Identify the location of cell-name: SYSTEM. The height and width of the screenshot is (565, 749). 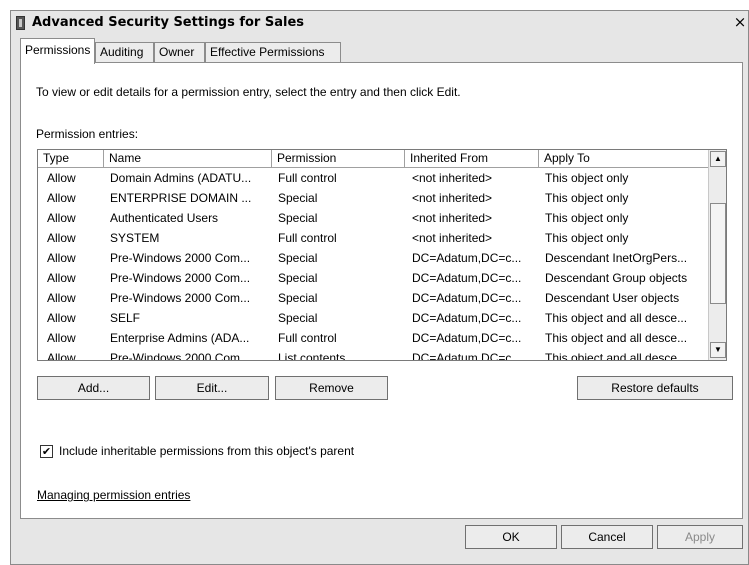
(135, 238).